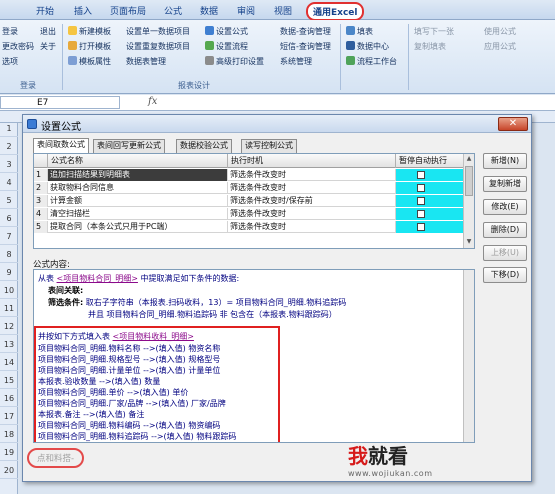  I want to click on ribbon-tab-review: 审阅, so click(246, 10).